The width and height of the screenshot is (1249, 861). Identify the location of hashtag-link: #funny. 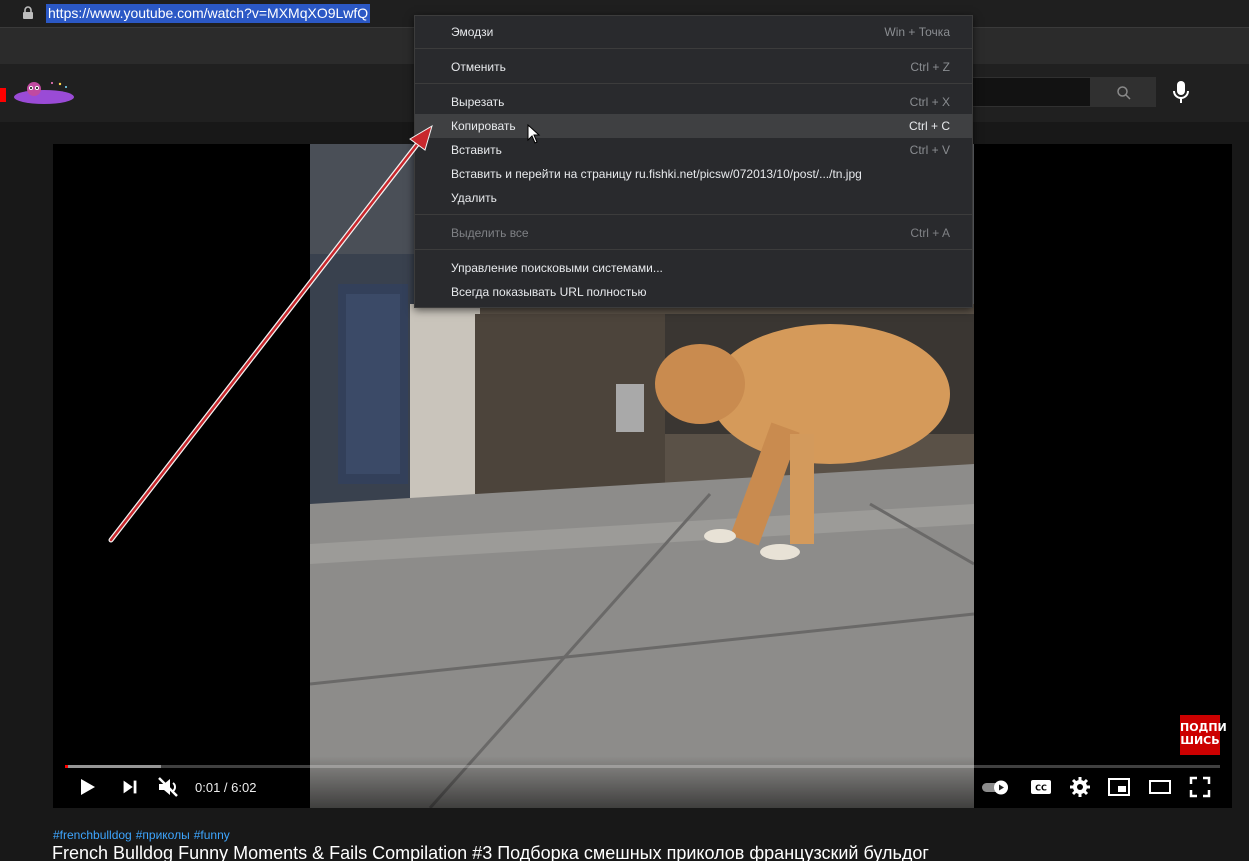
(212, 835).